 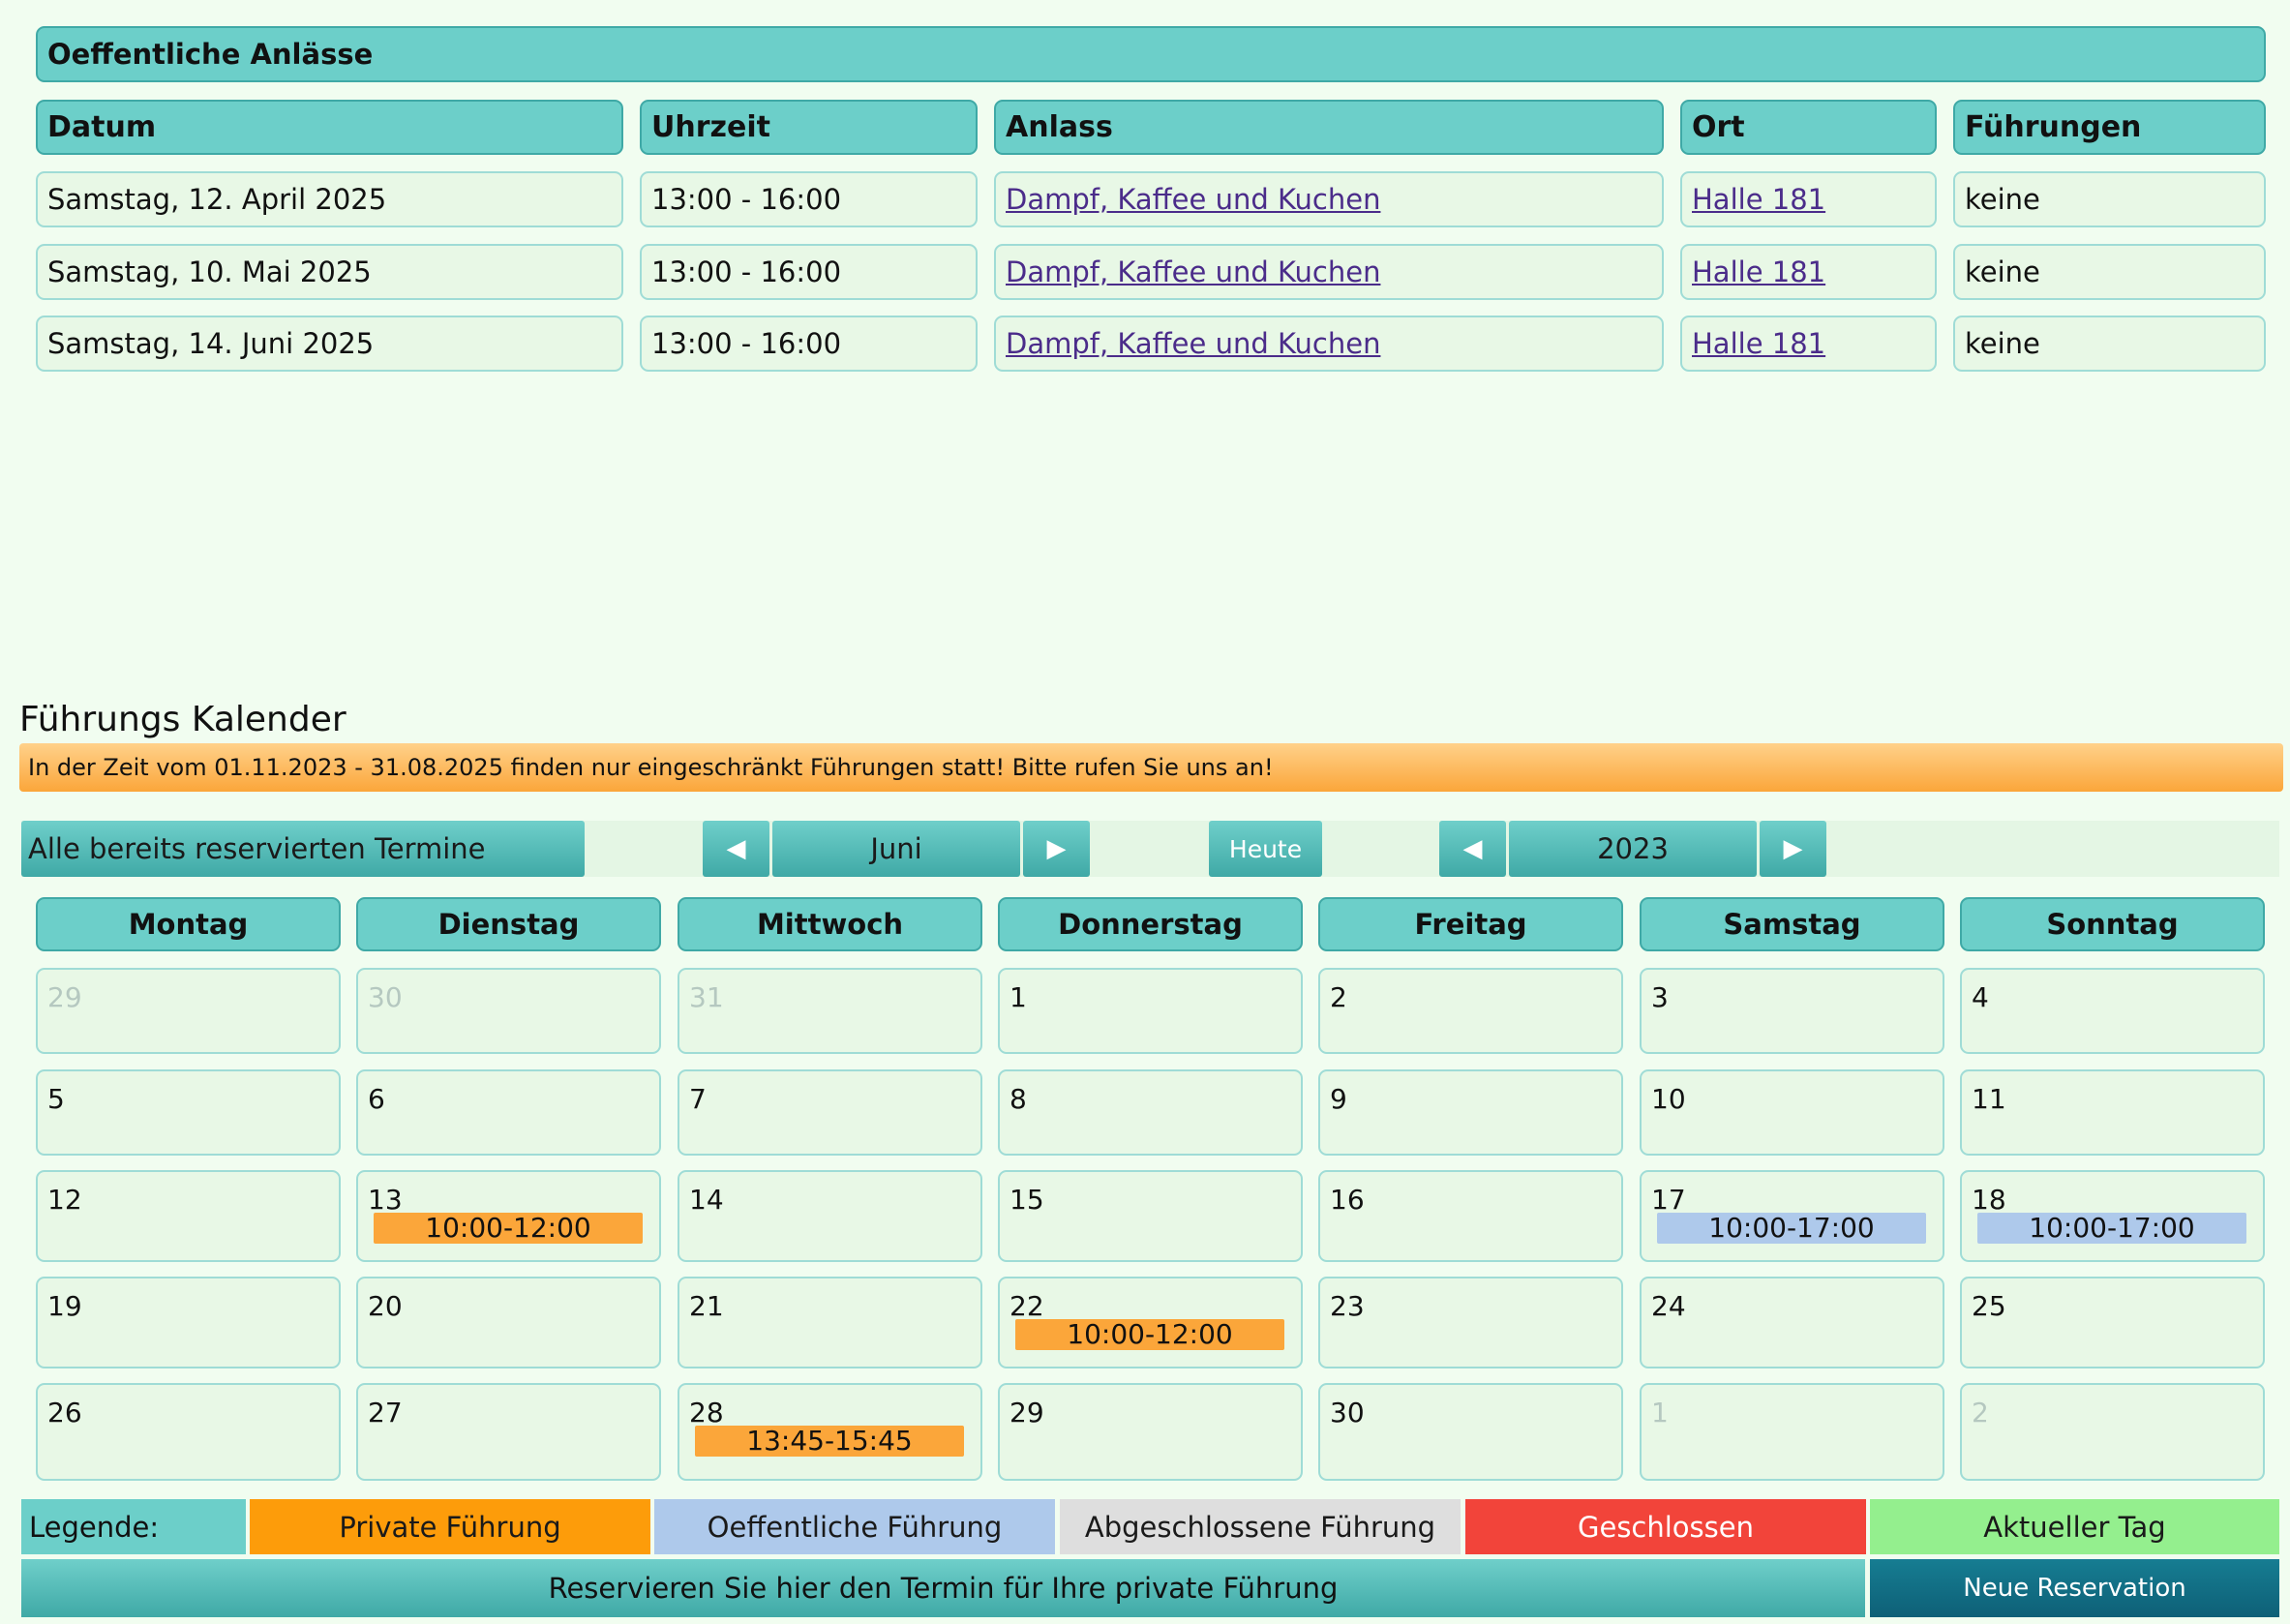 I want to click on next-year-button: ▶, so click(x=1793, y=849).